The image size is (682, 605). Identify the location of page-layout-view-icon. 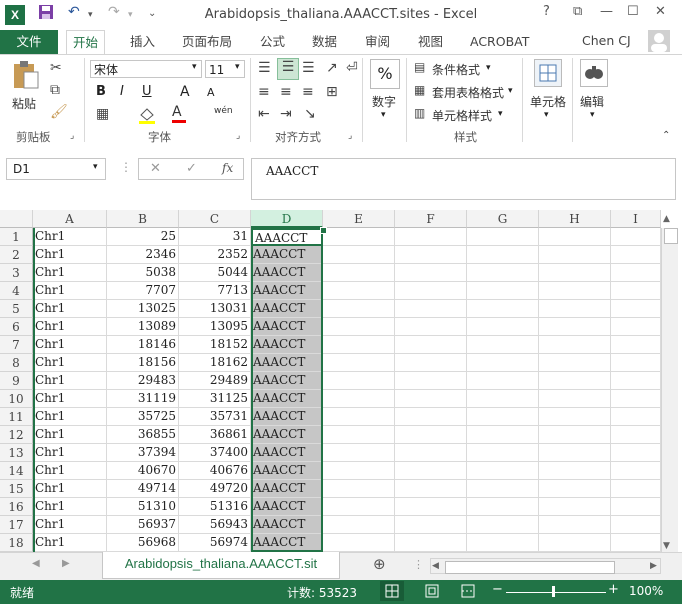
(432, 591).